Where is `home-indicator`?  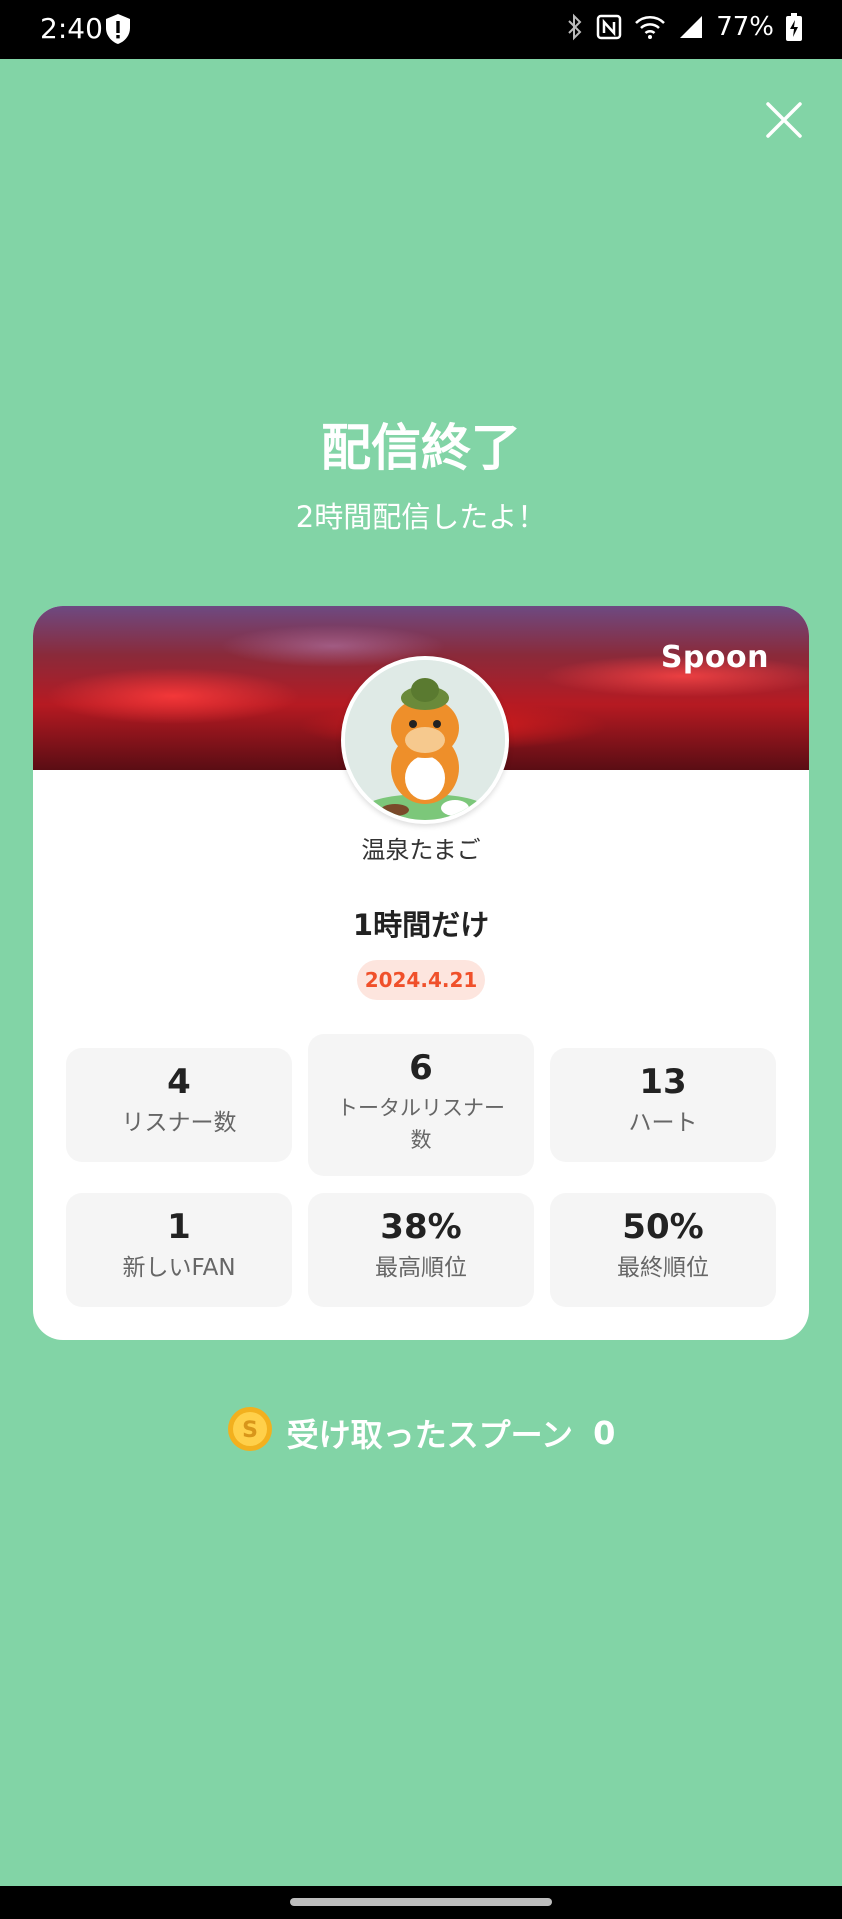
home-indicator is located at coordinates (421, 1902).